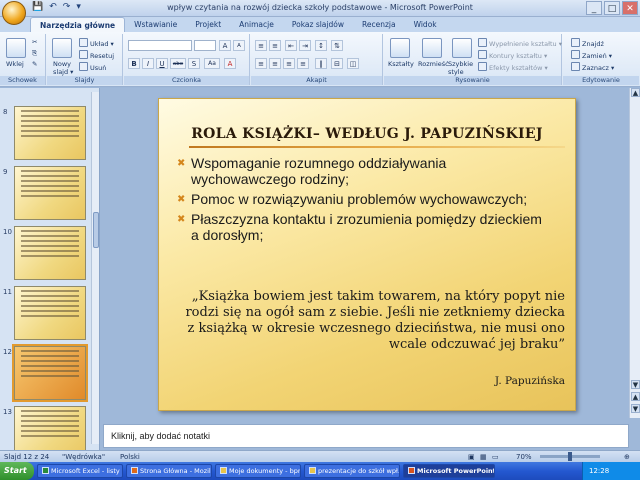  Describe the element at coordinates (635, 92) in the screenshot. I see `scroll-up-icon: ▲` at that location.